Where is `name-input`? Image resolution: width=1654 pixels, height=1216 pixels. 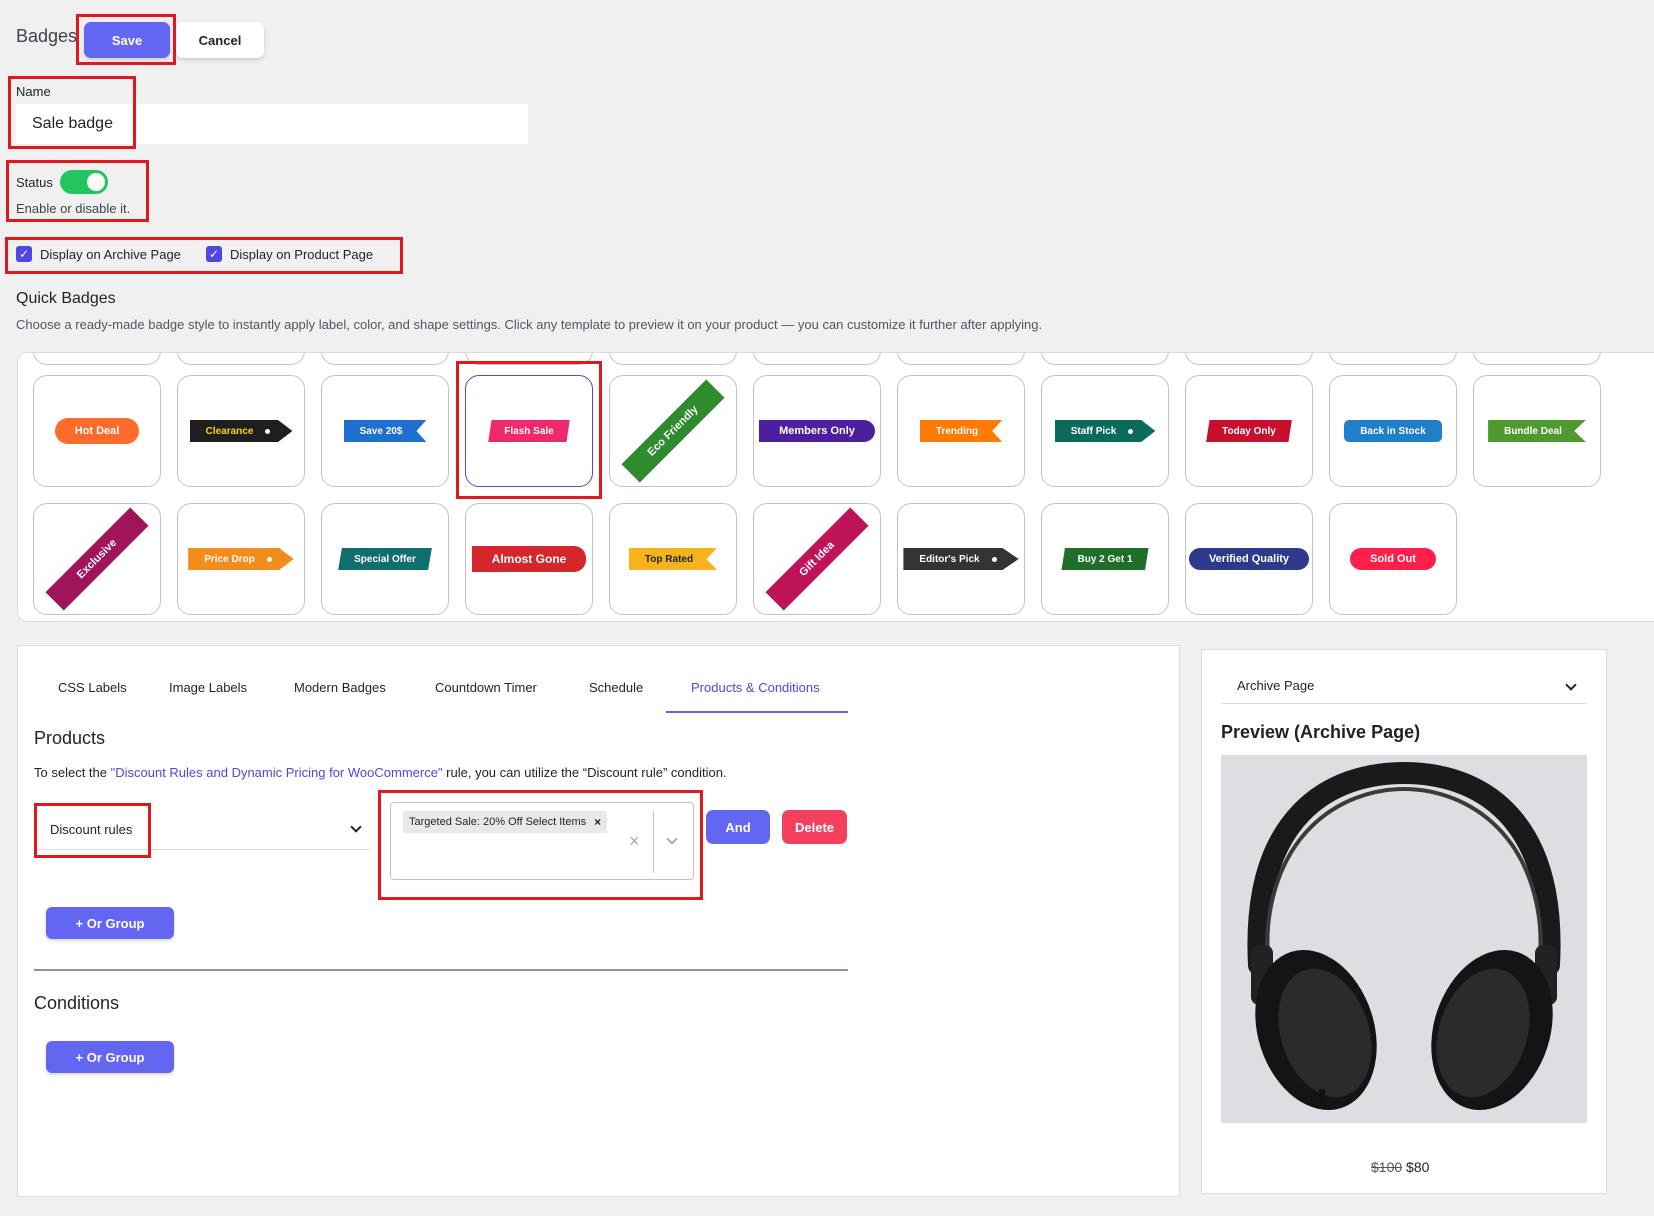 name-input is located at coordinates (272, 124).